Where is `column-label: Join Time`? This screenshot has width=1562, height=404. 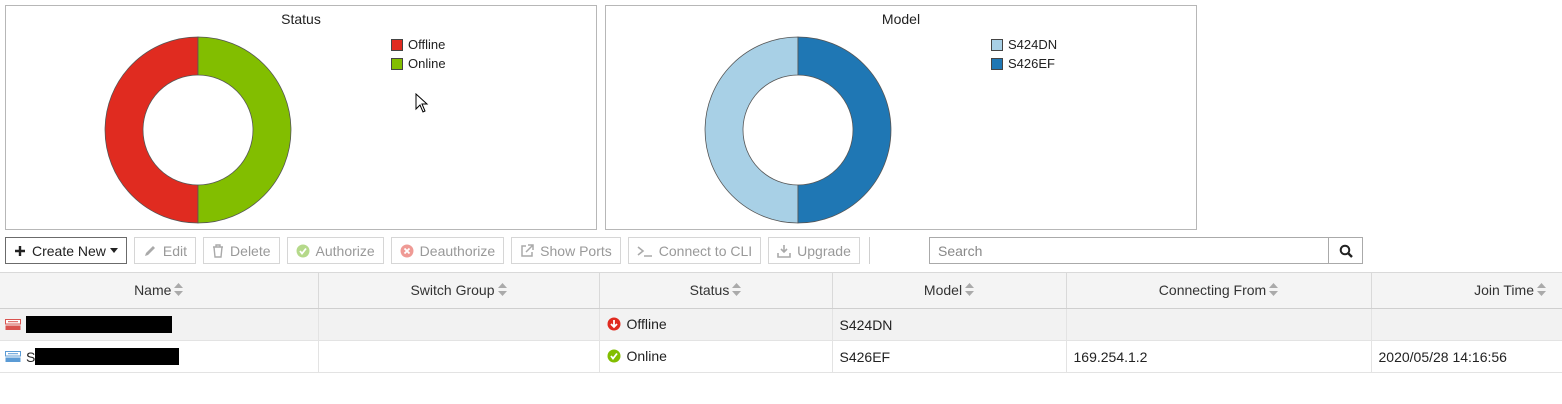 column-label: Join Time is located at coordinates (1504, 289).